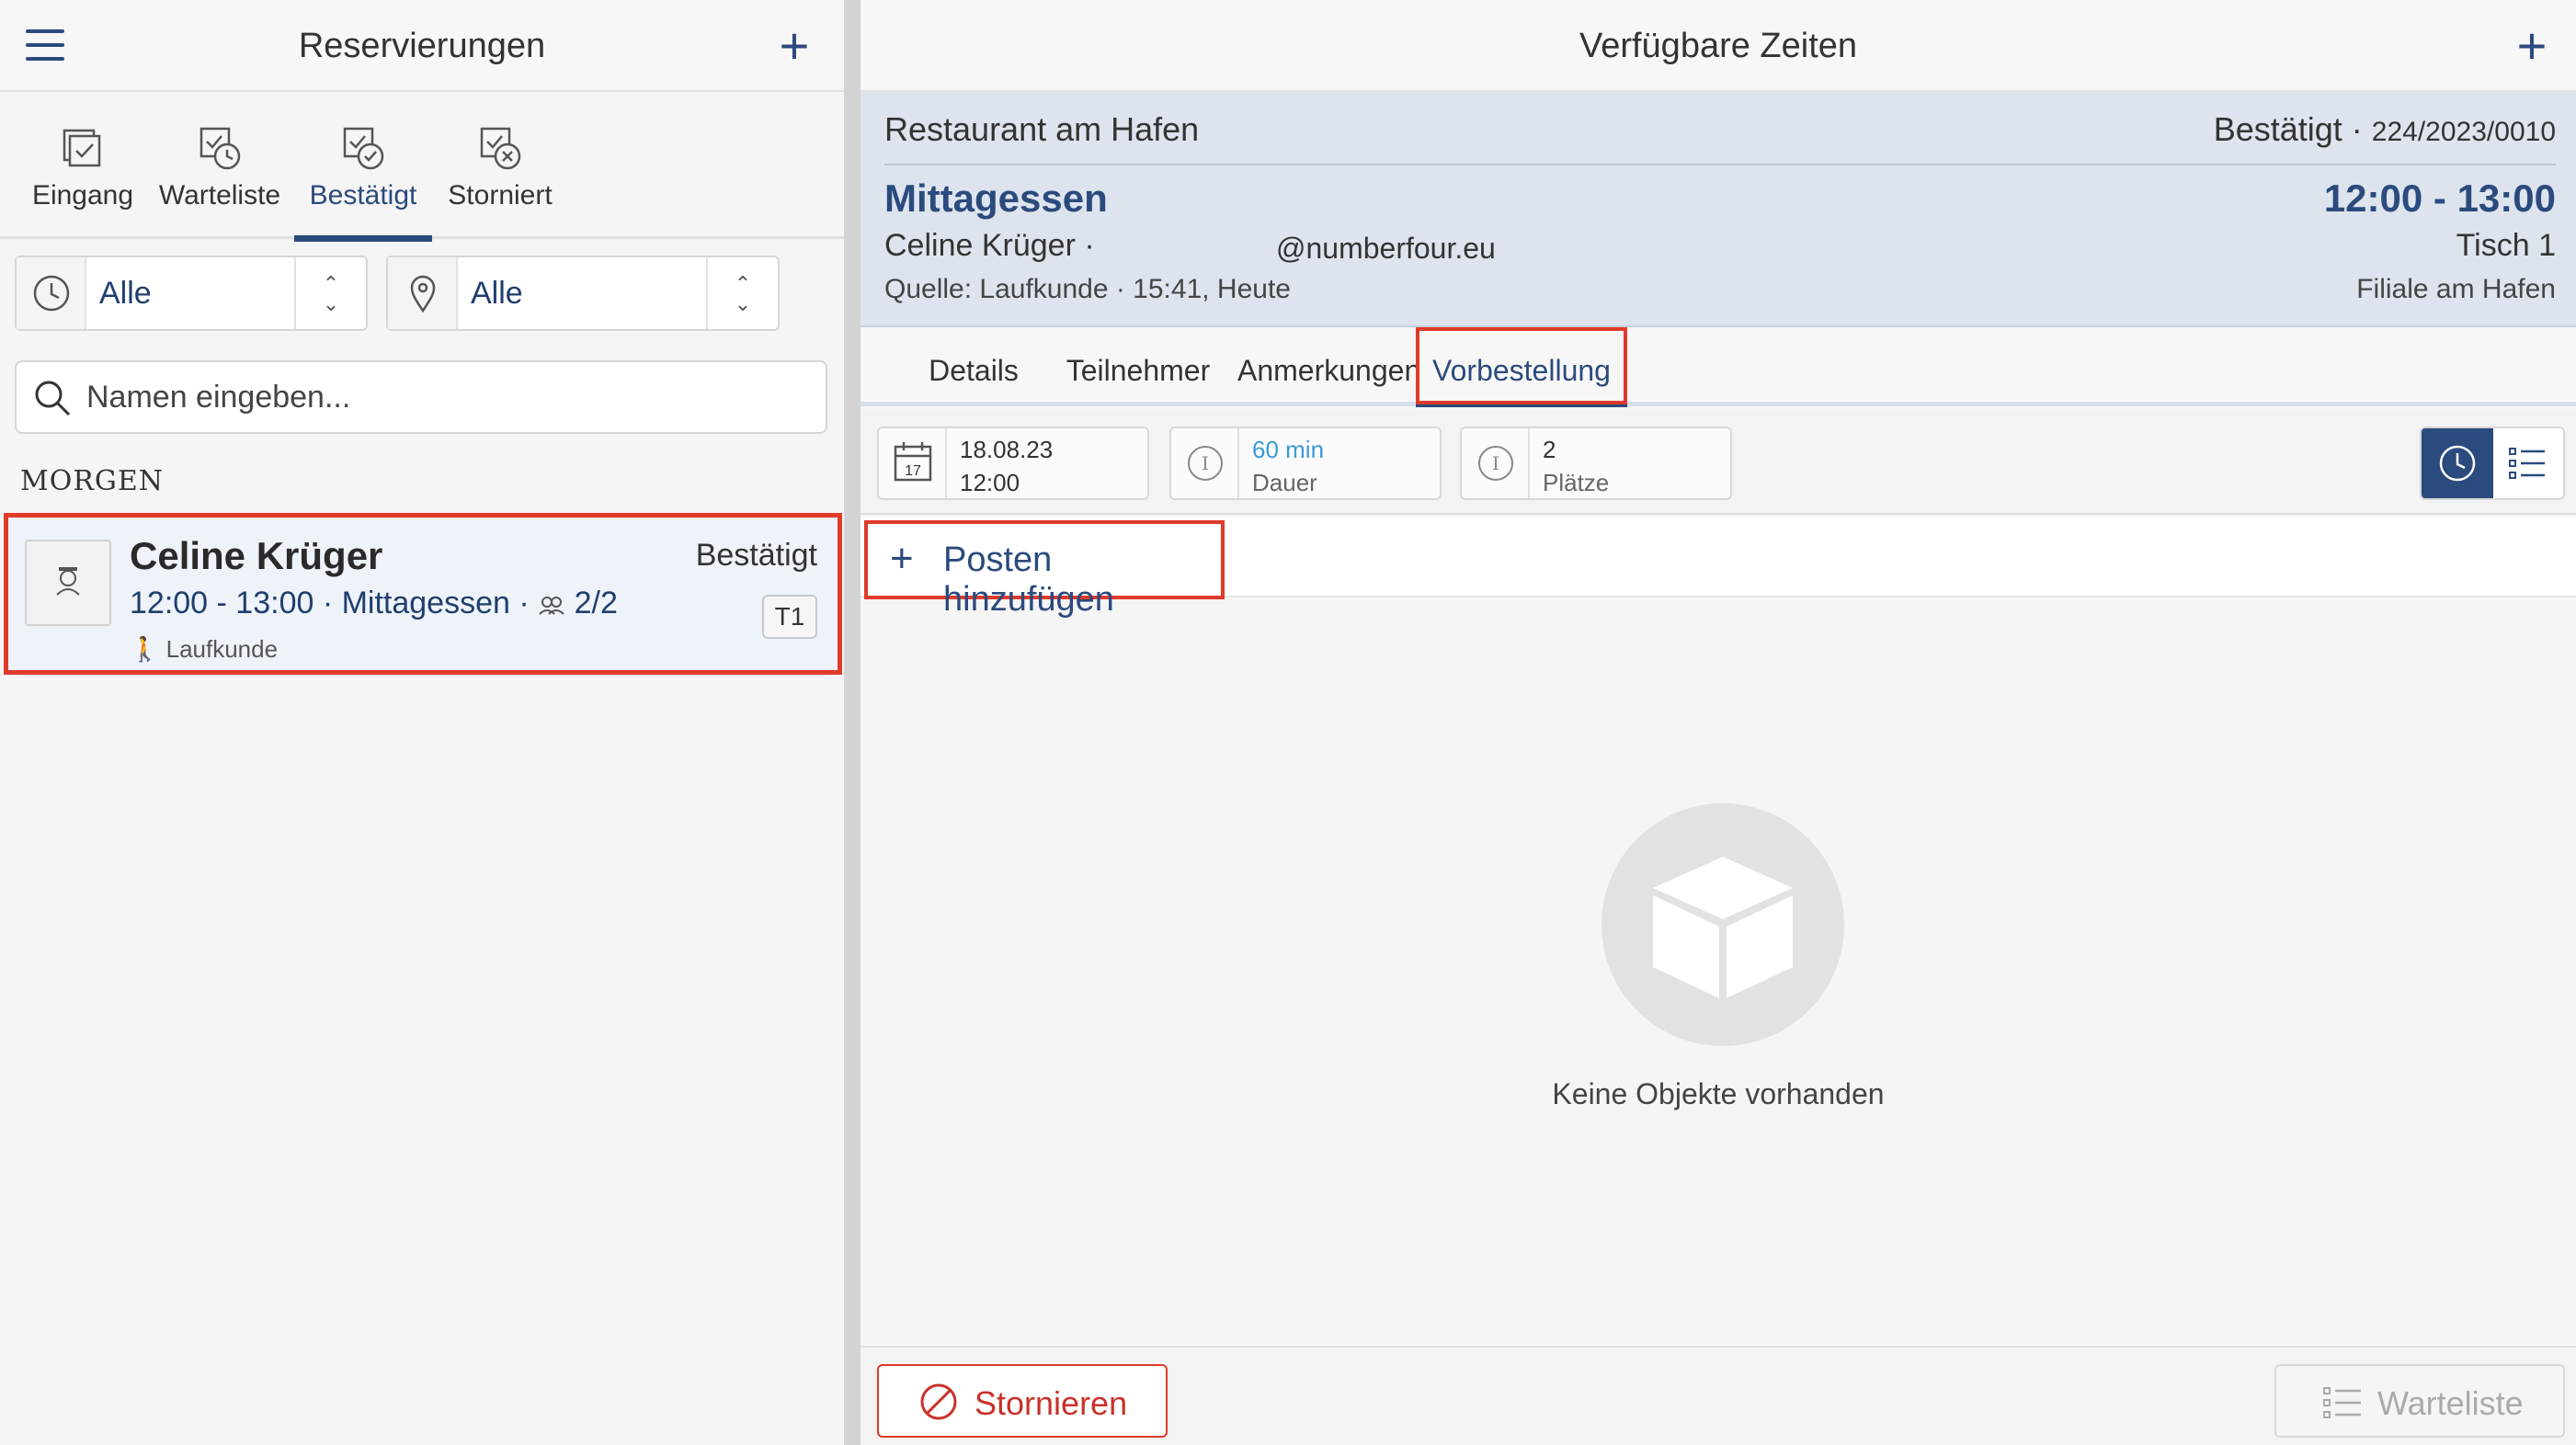 The width and height of the screenshot is (2576, 1445). Describe the element at coordinates (756, 555) in the screenshot. I see `reservation-status: Bestätigt` at that location.